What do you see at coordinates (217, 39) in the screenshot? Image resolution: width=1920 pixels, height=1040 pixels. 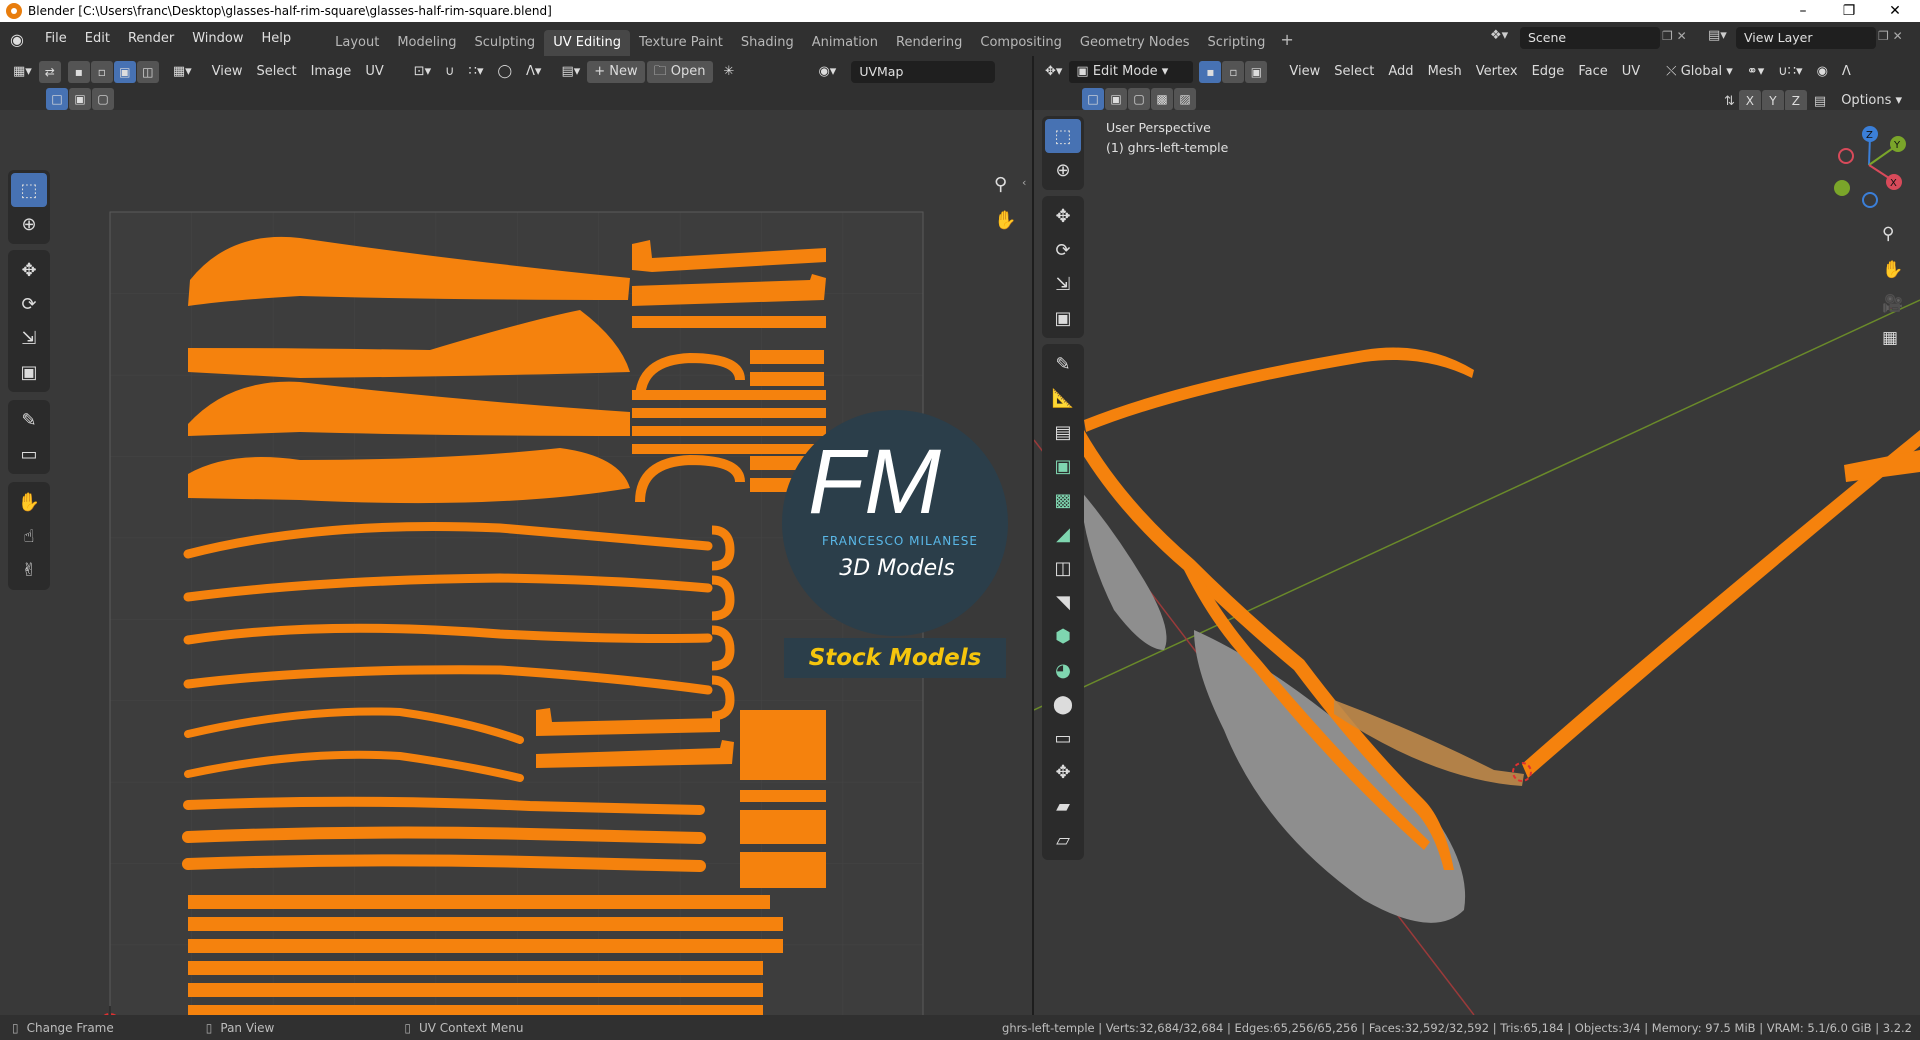 I see `menu-window: Window` at bounding box center [217, 39].